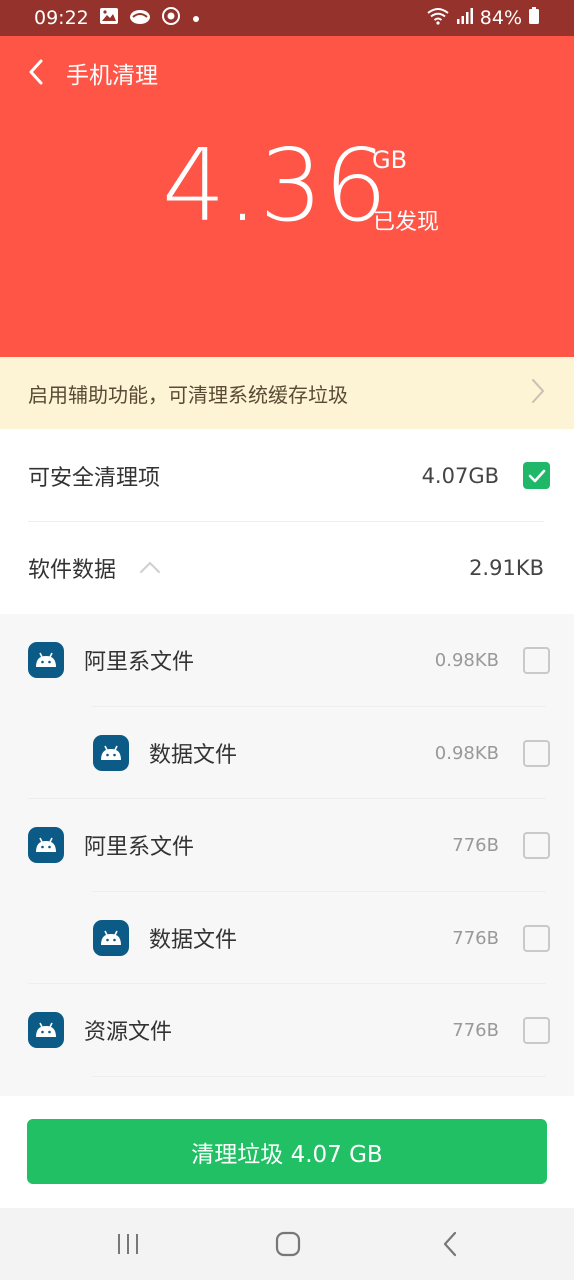 This screenshot has height=1280, width=574. I want to click on list-item: 阿里系文件 0.98KB, so click(287, 660).